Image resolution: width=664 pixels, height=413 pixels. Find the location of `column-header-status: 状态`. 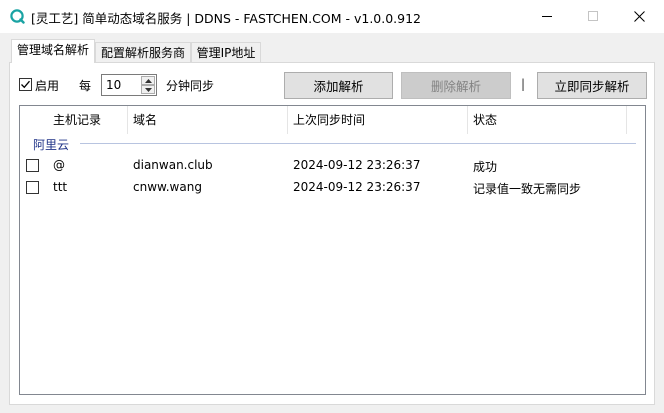

column-header-status: 状态 is located at coordinates (485, 120).